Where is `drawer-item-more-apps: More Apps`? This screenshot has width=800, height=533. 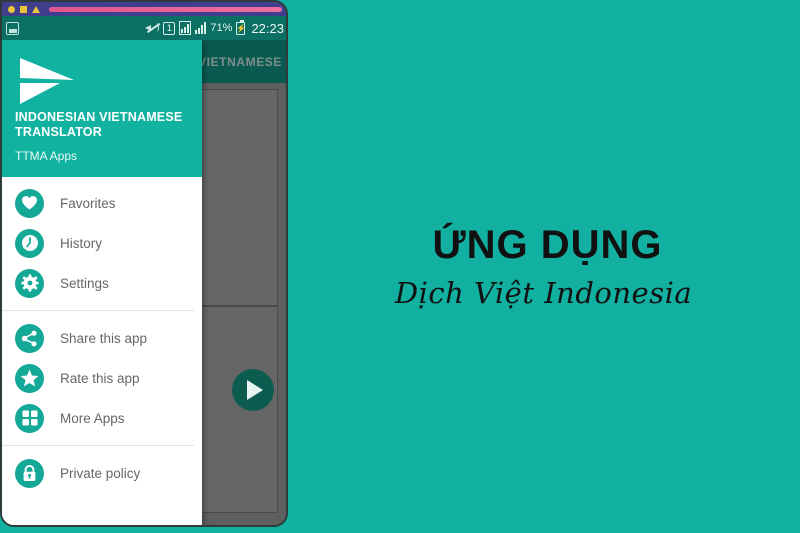
drawer-item-more-apps: More Apps is located at coordinates (102, 418).